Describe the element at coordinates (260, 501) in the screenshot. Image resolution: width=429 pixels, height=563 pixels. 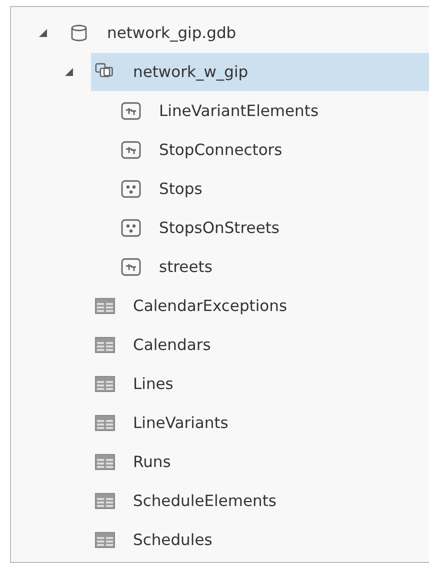
I see `tree-item: ScheduleElements` at that location.